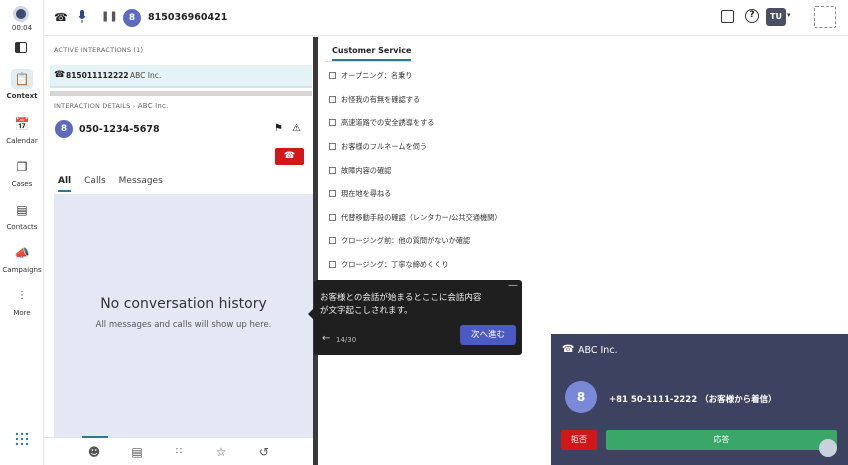 This screenshot has height=465, width=848. I want to click on user-avatar: TU, so click(776, 17).